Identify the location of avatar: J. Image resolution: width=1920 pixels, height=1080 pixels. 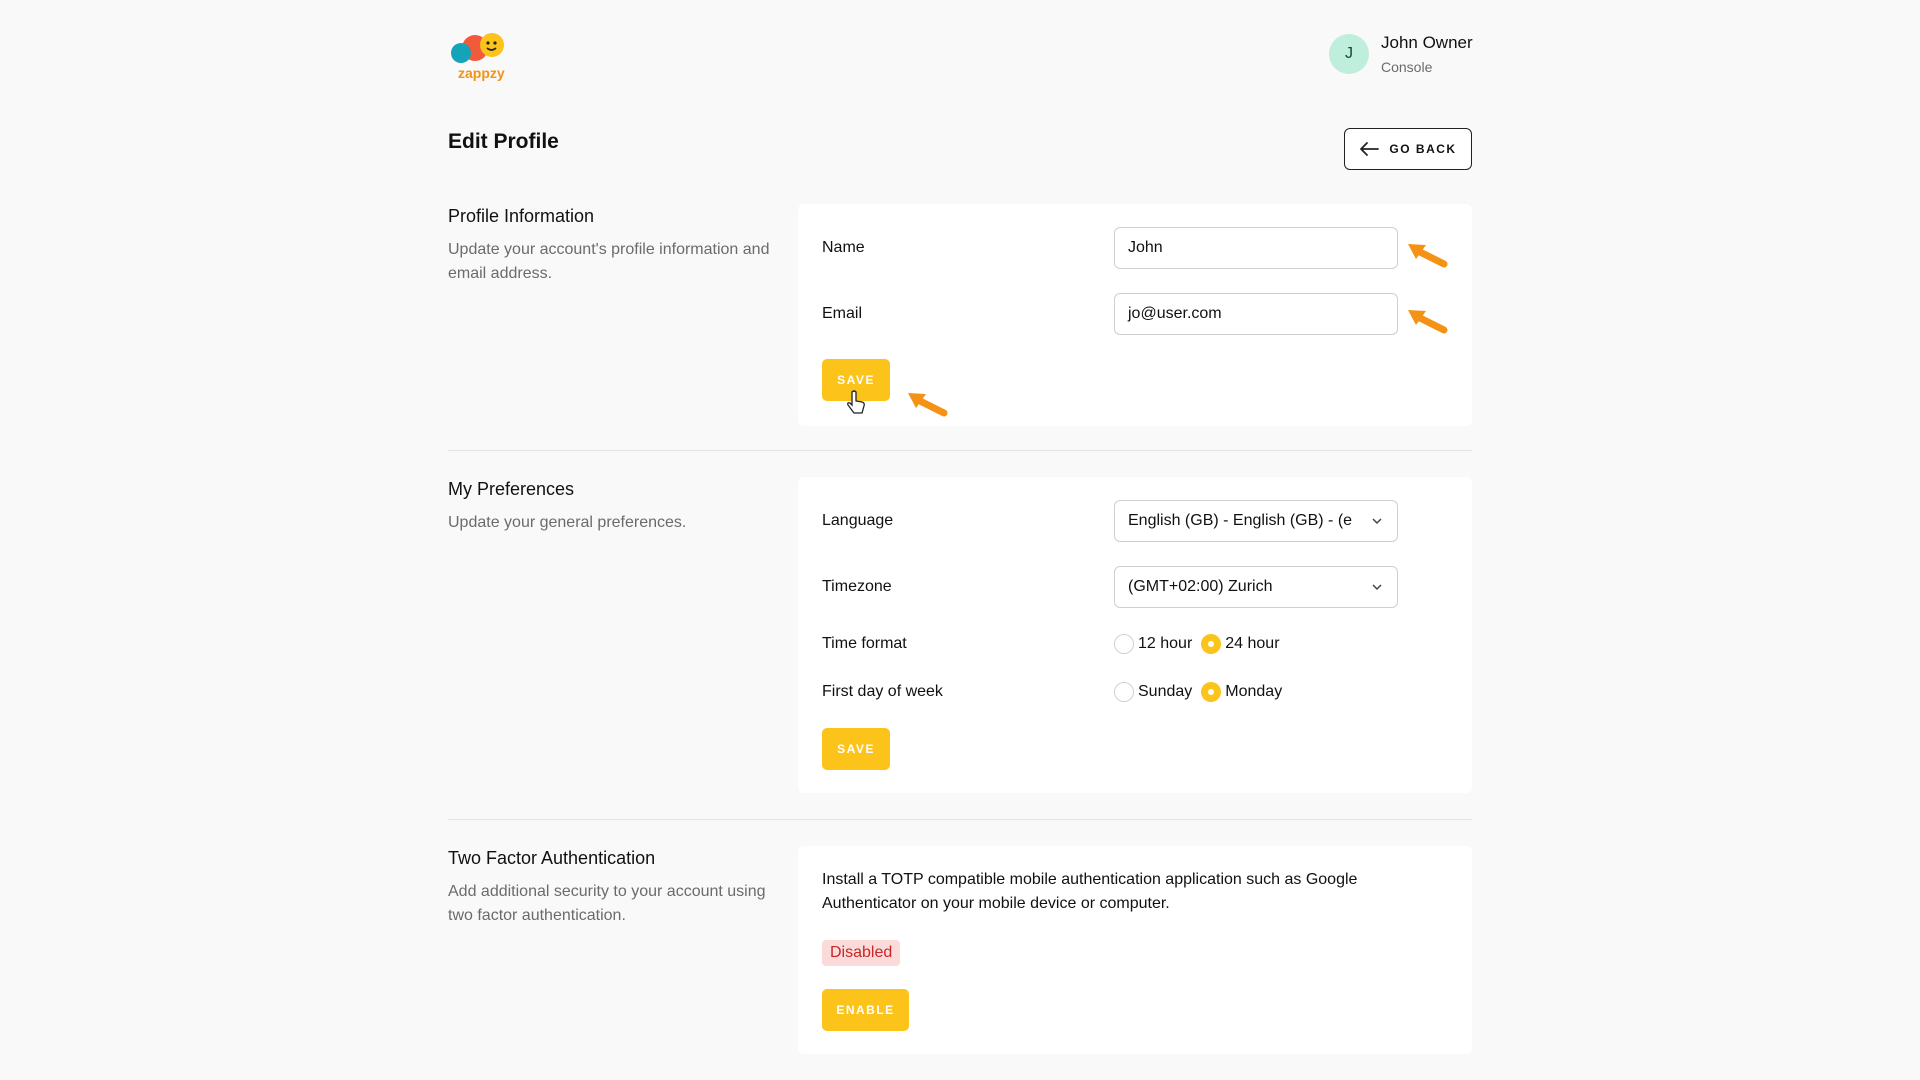
(1349, 54).